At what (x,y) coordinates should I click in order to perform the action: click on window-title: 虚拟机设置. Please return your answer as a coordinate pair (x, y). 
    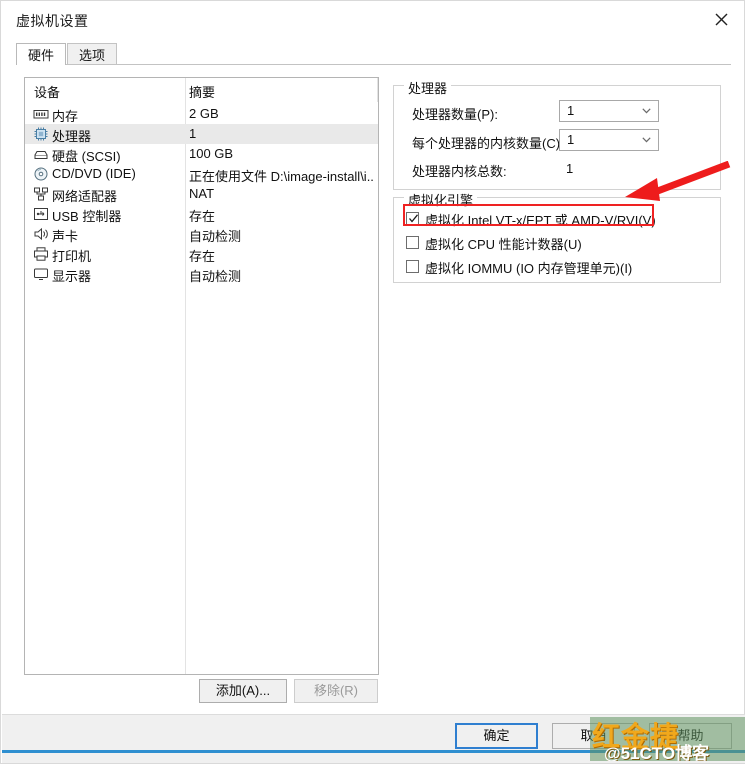
    Looking at the image, I should click on (52, 21).